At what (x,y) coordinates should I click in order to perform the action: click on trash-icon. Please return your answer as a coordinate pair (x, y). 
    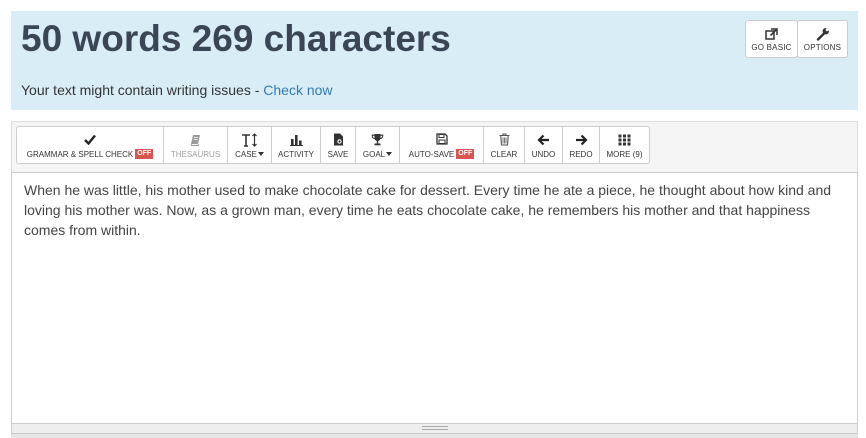
    Looking at the image, I should click on (504, 140).